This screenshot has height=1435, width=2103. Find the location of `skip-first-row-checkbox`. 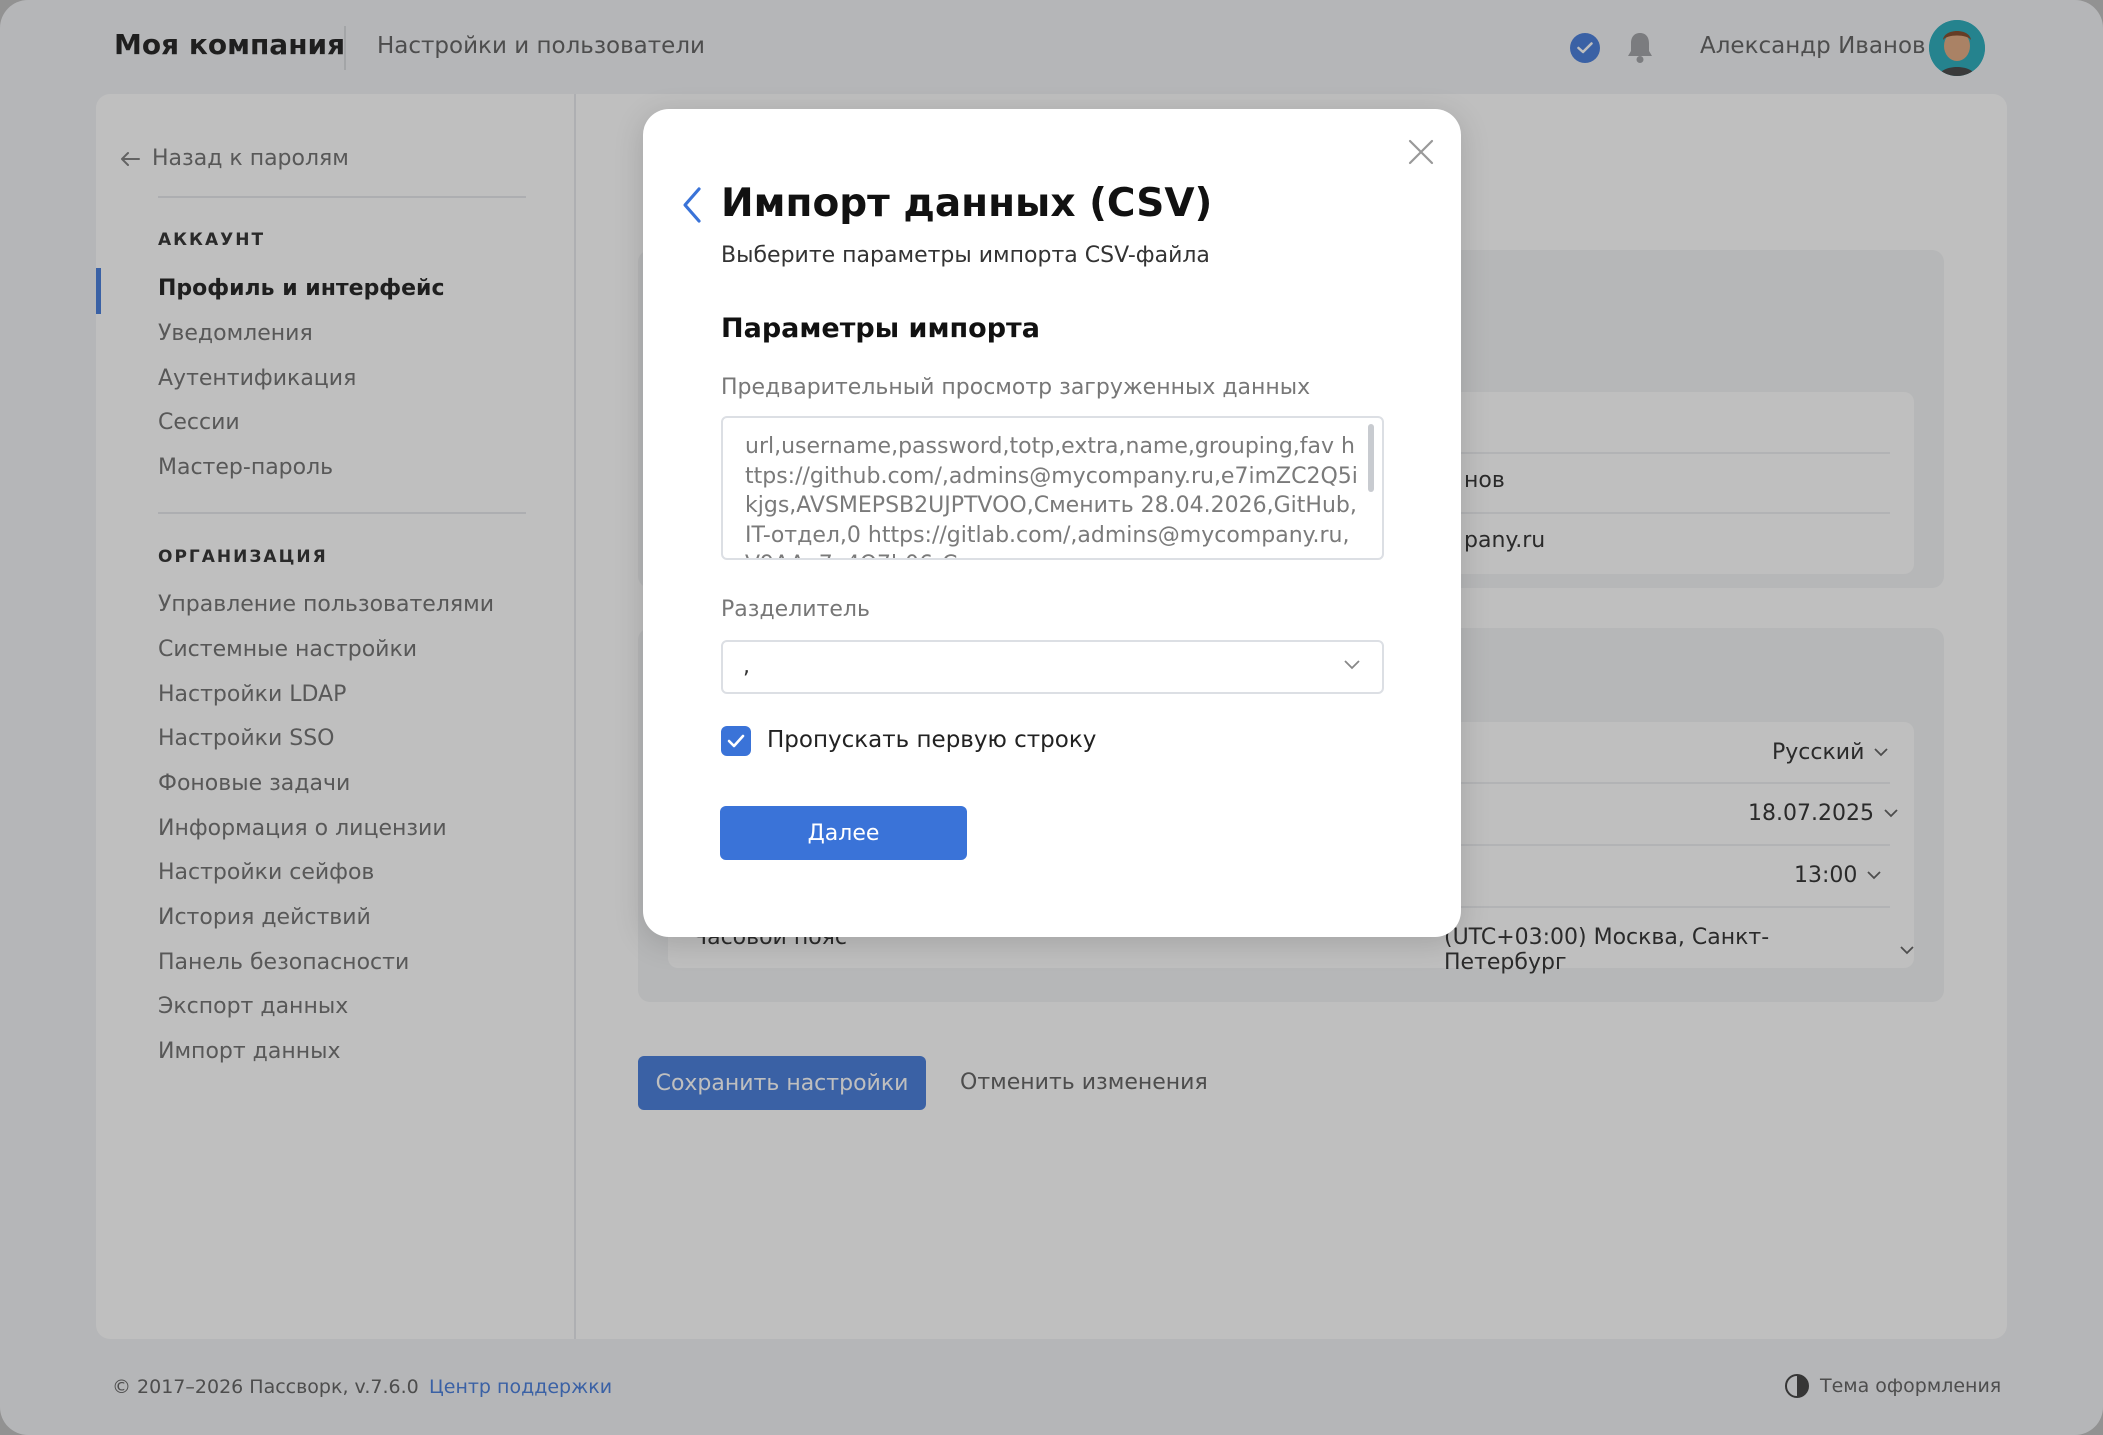

skip-first-row-checkbox is located at coordinates (736, 741).